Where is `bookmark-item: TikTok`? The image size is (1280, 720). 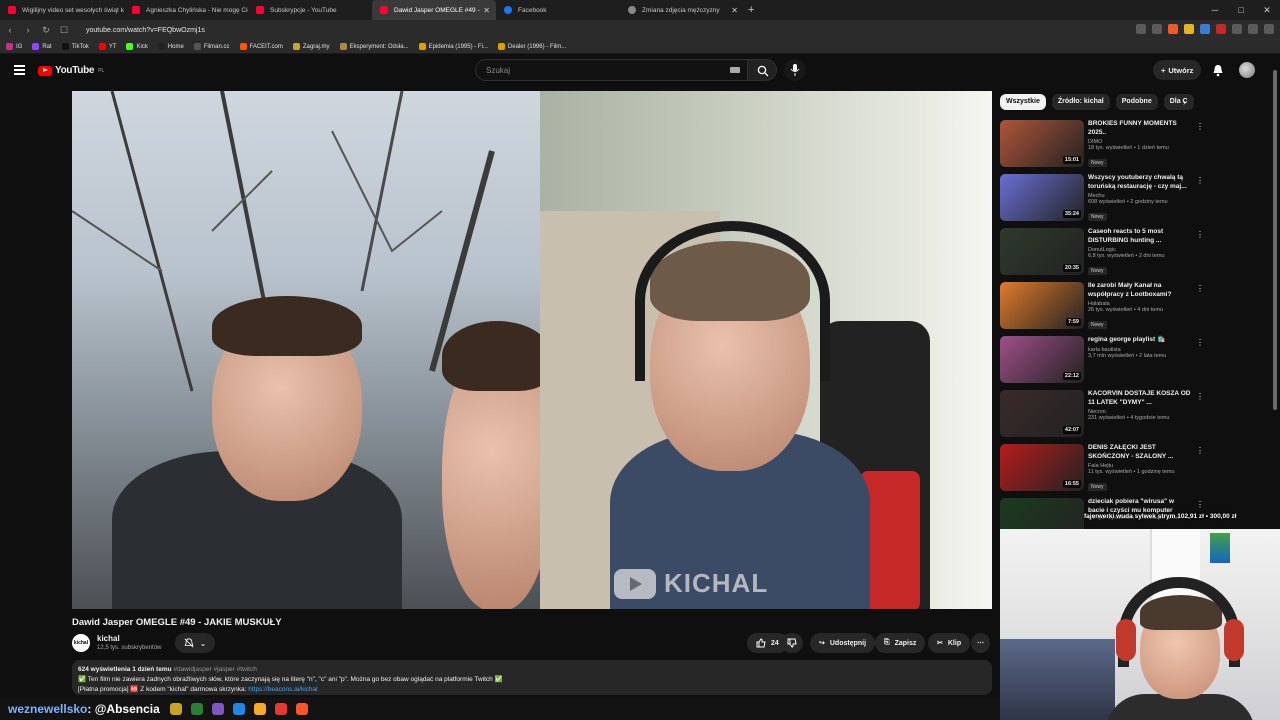 bookmark-item: TikTok is located at coordinates (75, 46).